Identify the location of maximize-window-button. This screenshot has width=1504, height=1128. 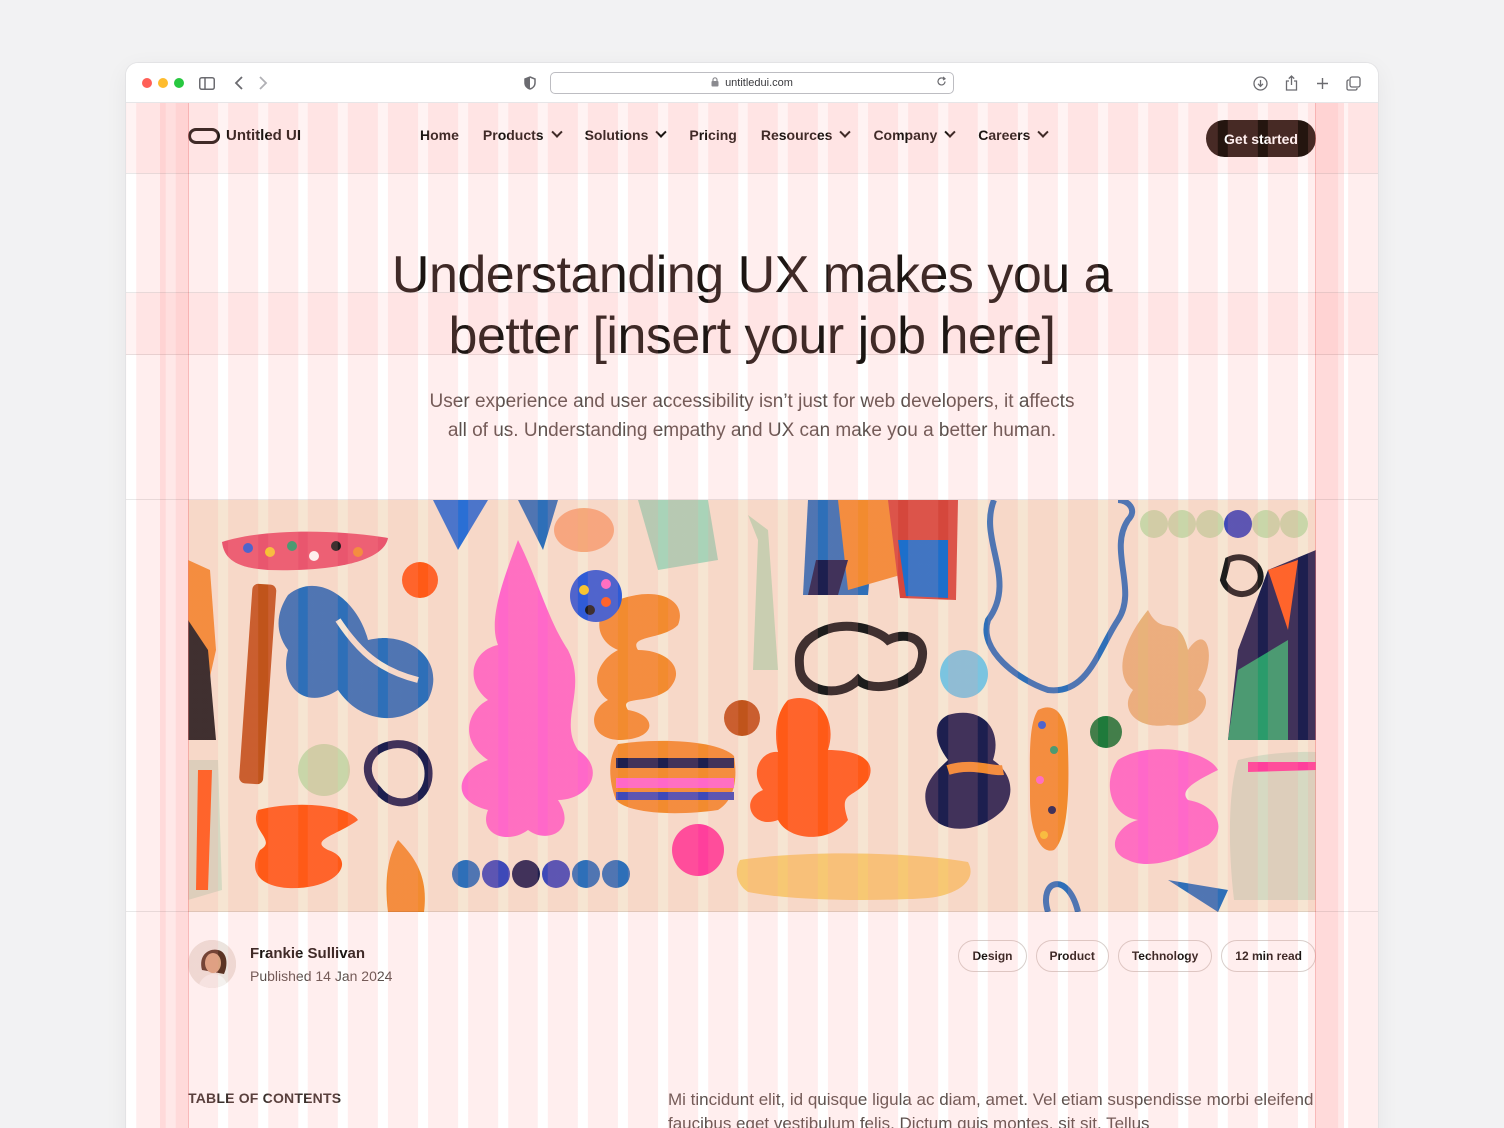
(179, 83).